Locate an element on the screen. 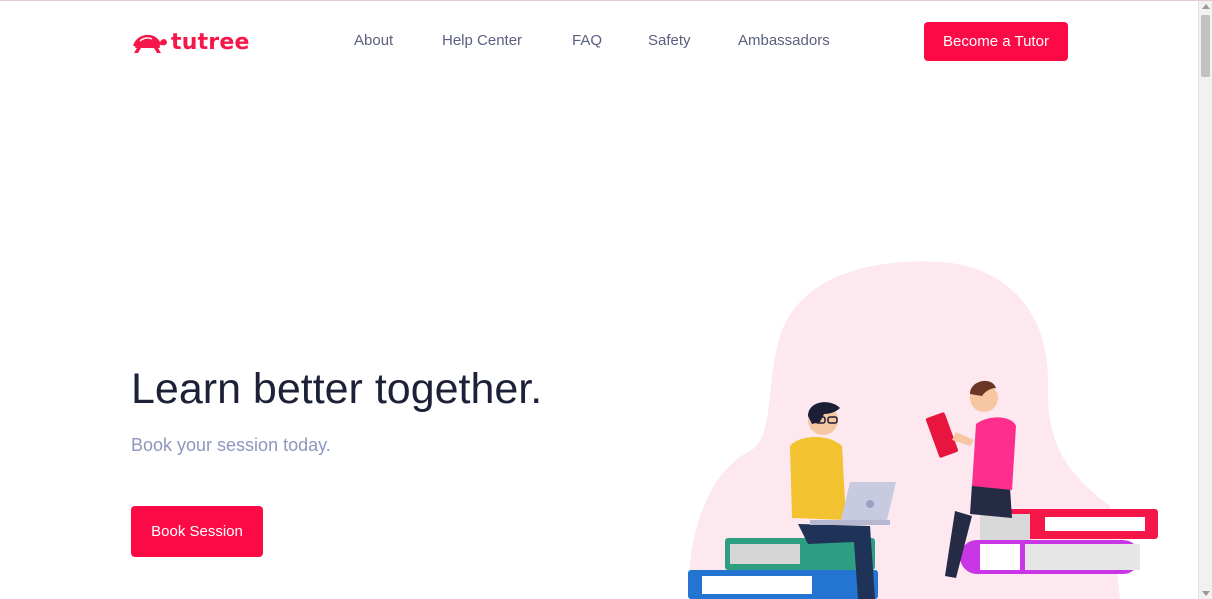 This screenshot has height=599, width=1212. nav-link-safety: Safety is located at coordinates (669, 41).